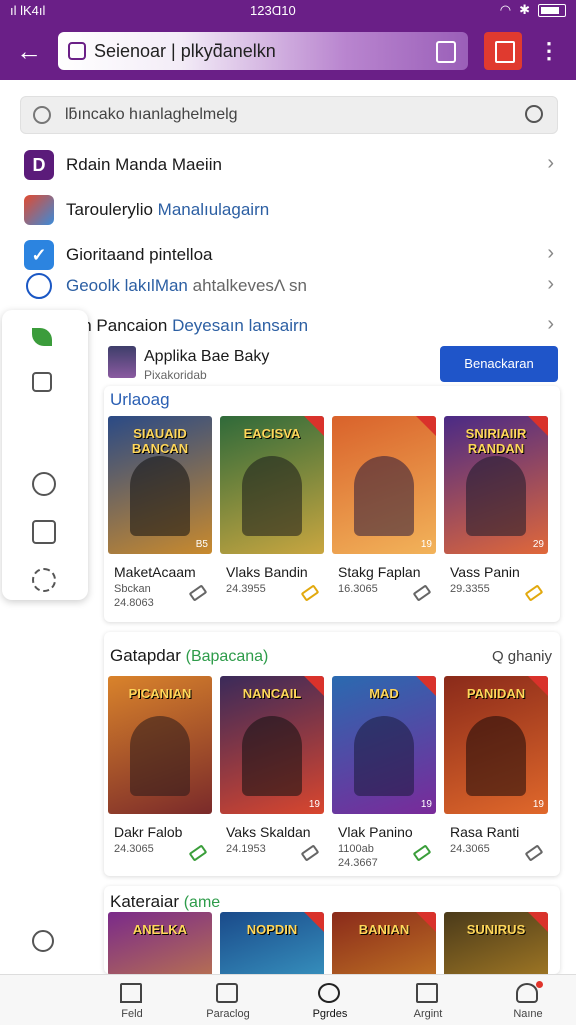  Describe the element at coordinates (272, 693) in the screenshot. I see `cover-title: NANCAIL` at that location.